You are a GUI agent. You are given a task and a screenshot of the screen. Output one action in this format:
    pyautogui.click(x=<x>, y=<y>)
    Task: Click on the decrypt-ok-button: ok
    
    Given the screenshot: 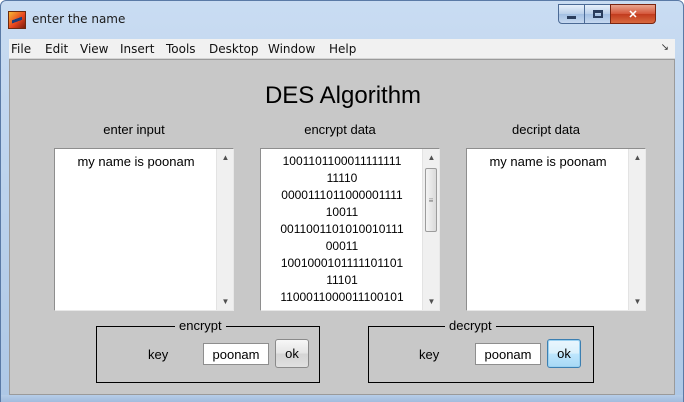 What is the action you would take?
    pyautogui.click(x=564, y=353)
    